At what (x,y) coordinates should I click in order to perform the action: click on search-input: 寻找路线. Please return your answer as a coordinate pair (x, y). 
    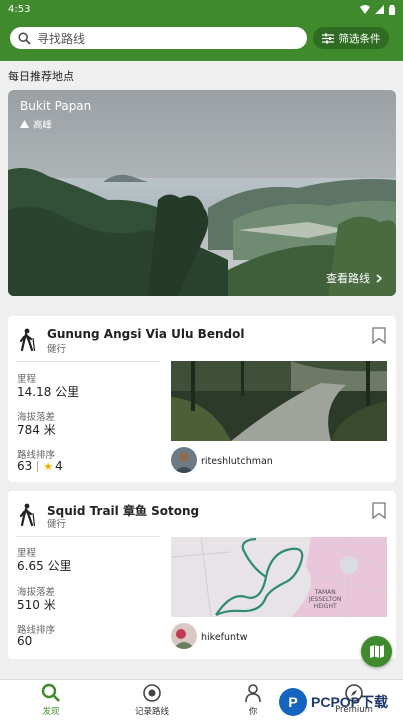
    Looking at the image, I should click on (158, 38).